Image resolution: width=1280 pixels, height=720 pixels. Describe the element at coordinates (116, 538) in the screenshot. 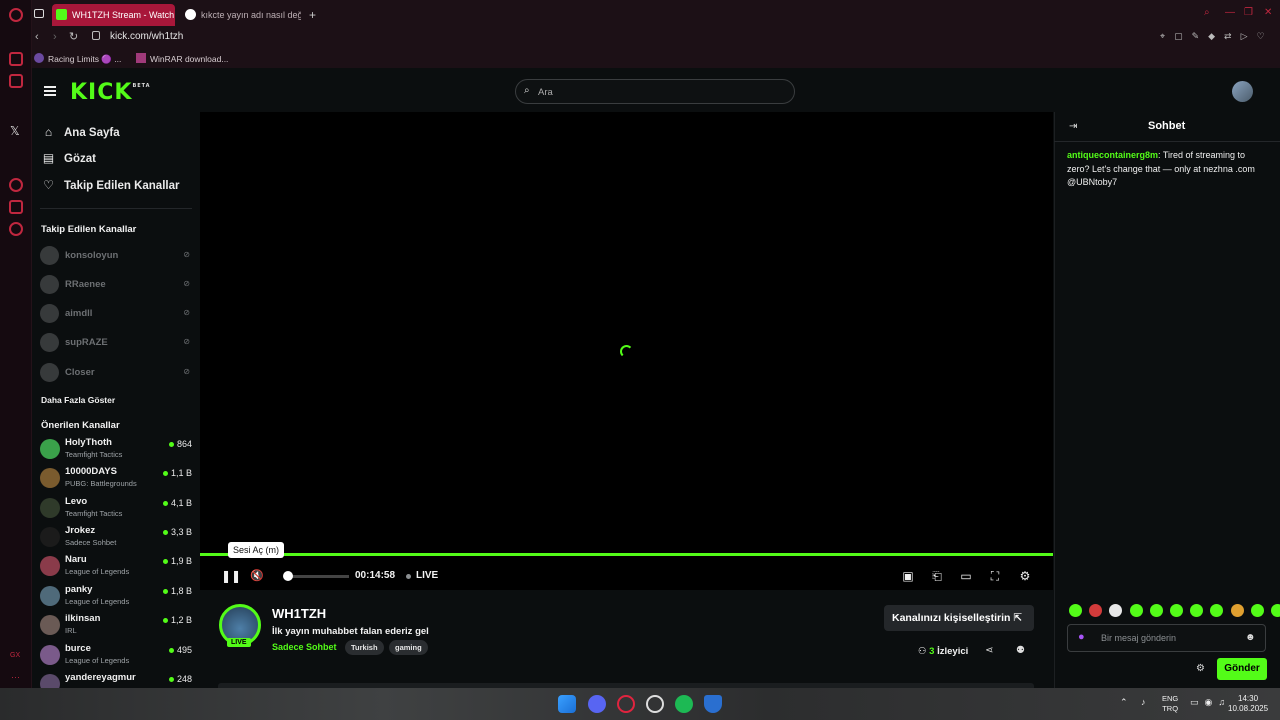

I see `recommended-channel: Jrokez Sadece Sohbet 3,3 B` at that location.